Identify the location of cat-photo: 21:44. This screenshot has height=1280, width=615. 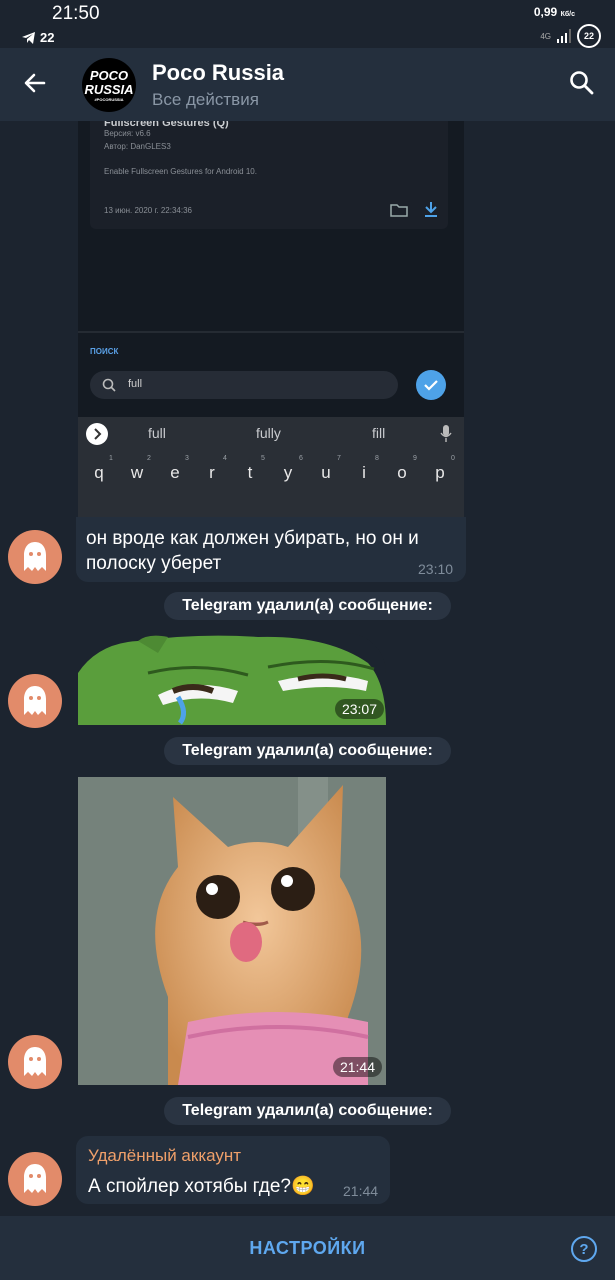
(232, 931).